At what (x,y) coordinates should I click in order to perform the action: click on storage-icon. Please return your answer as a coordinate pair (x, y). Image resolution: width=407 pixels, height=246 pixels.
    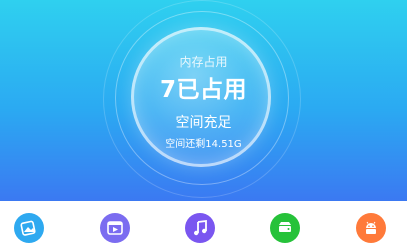
    Looking at the image, I should click on (285, 228).